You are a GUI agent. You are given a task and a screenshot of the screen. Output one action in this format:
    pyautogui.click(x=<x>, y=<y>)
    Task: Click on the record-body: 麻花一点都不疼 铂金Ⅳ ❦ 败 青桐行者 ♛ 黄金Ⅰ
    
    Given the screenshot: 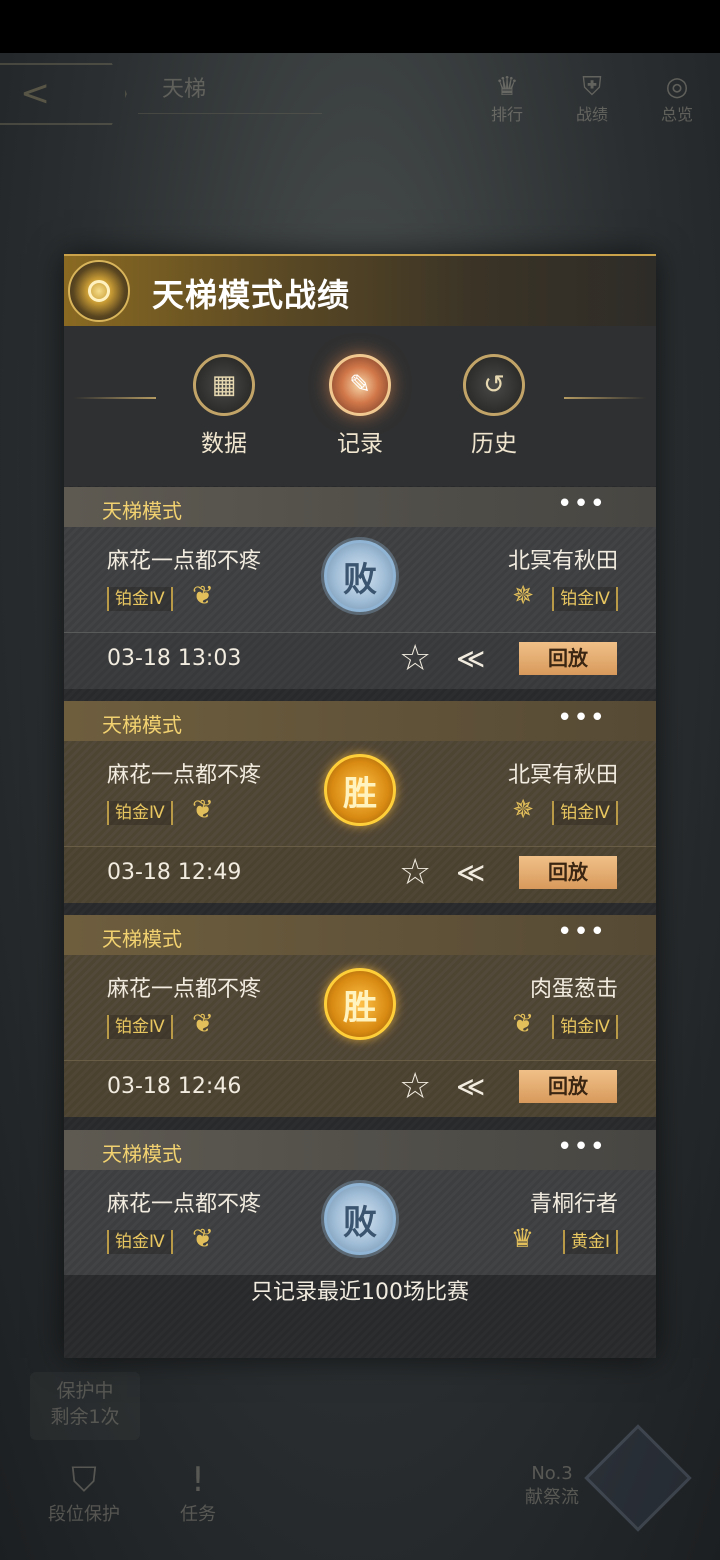 What is the action you would take?
    pyautogui.click(x=360, y=1222)
    